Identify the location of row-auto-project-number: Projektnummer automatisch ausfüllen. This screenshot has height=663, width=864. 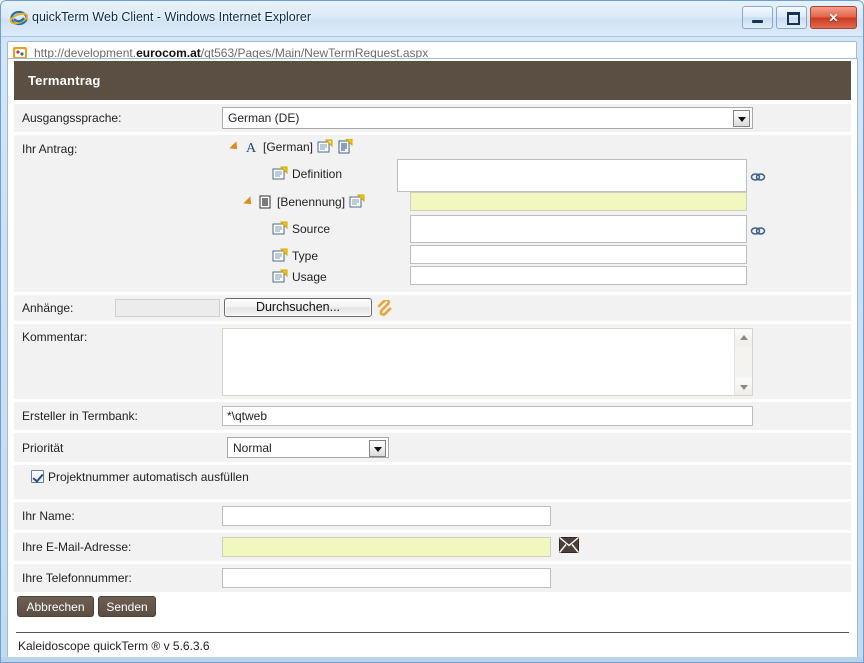
(432, 482).